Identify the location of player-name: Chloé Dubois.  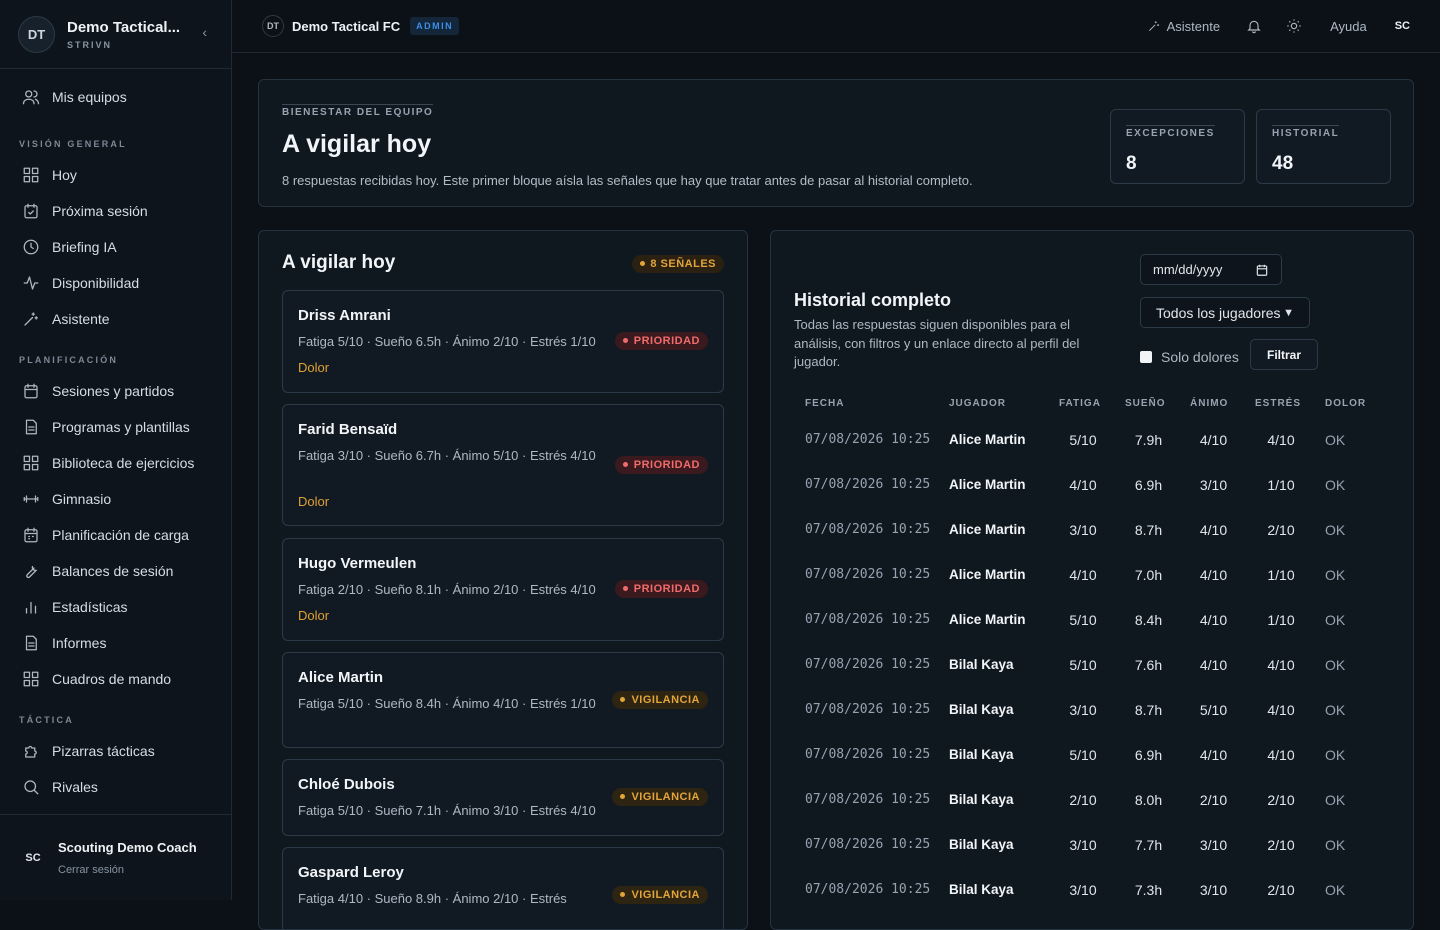
(346, 784).